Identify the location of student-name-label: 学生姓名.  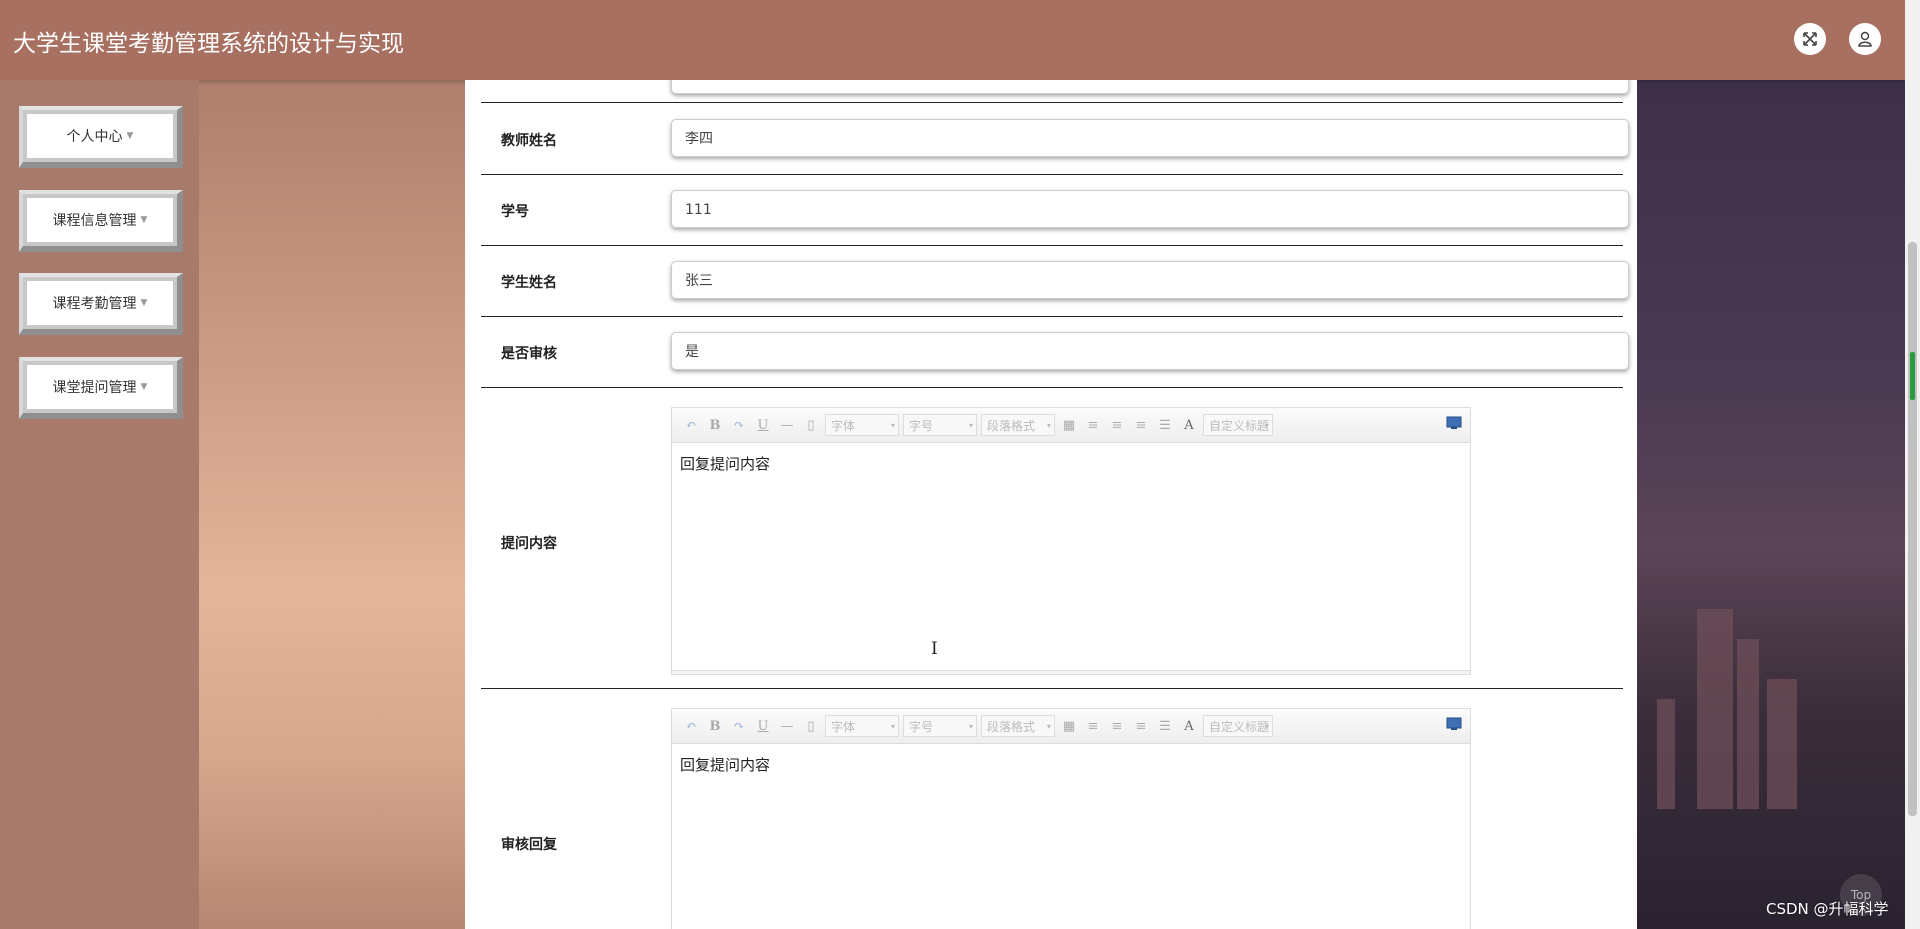
(529, 283).